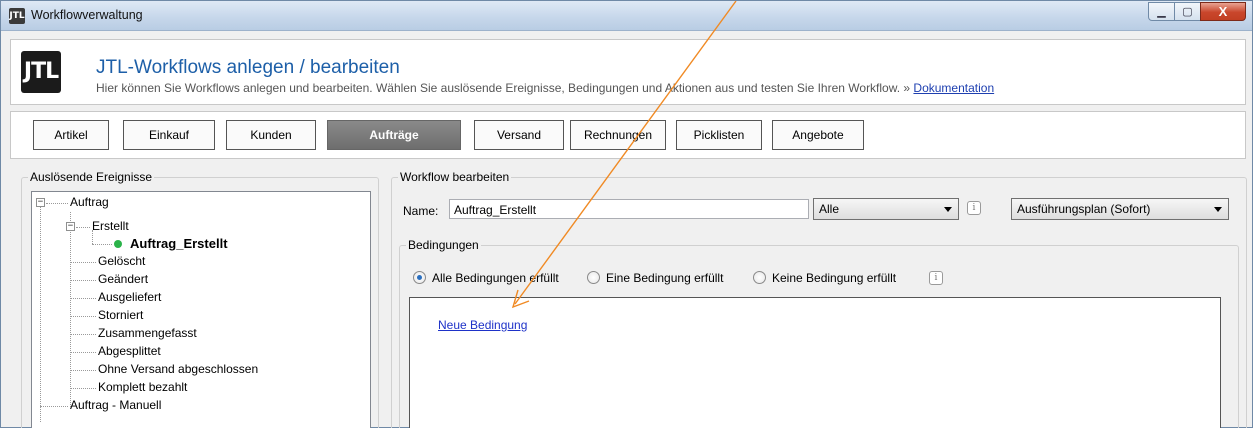  I want to click on tree-node-auftrag-erstellt: Auftrag_Erstellt, so click(179, 243).